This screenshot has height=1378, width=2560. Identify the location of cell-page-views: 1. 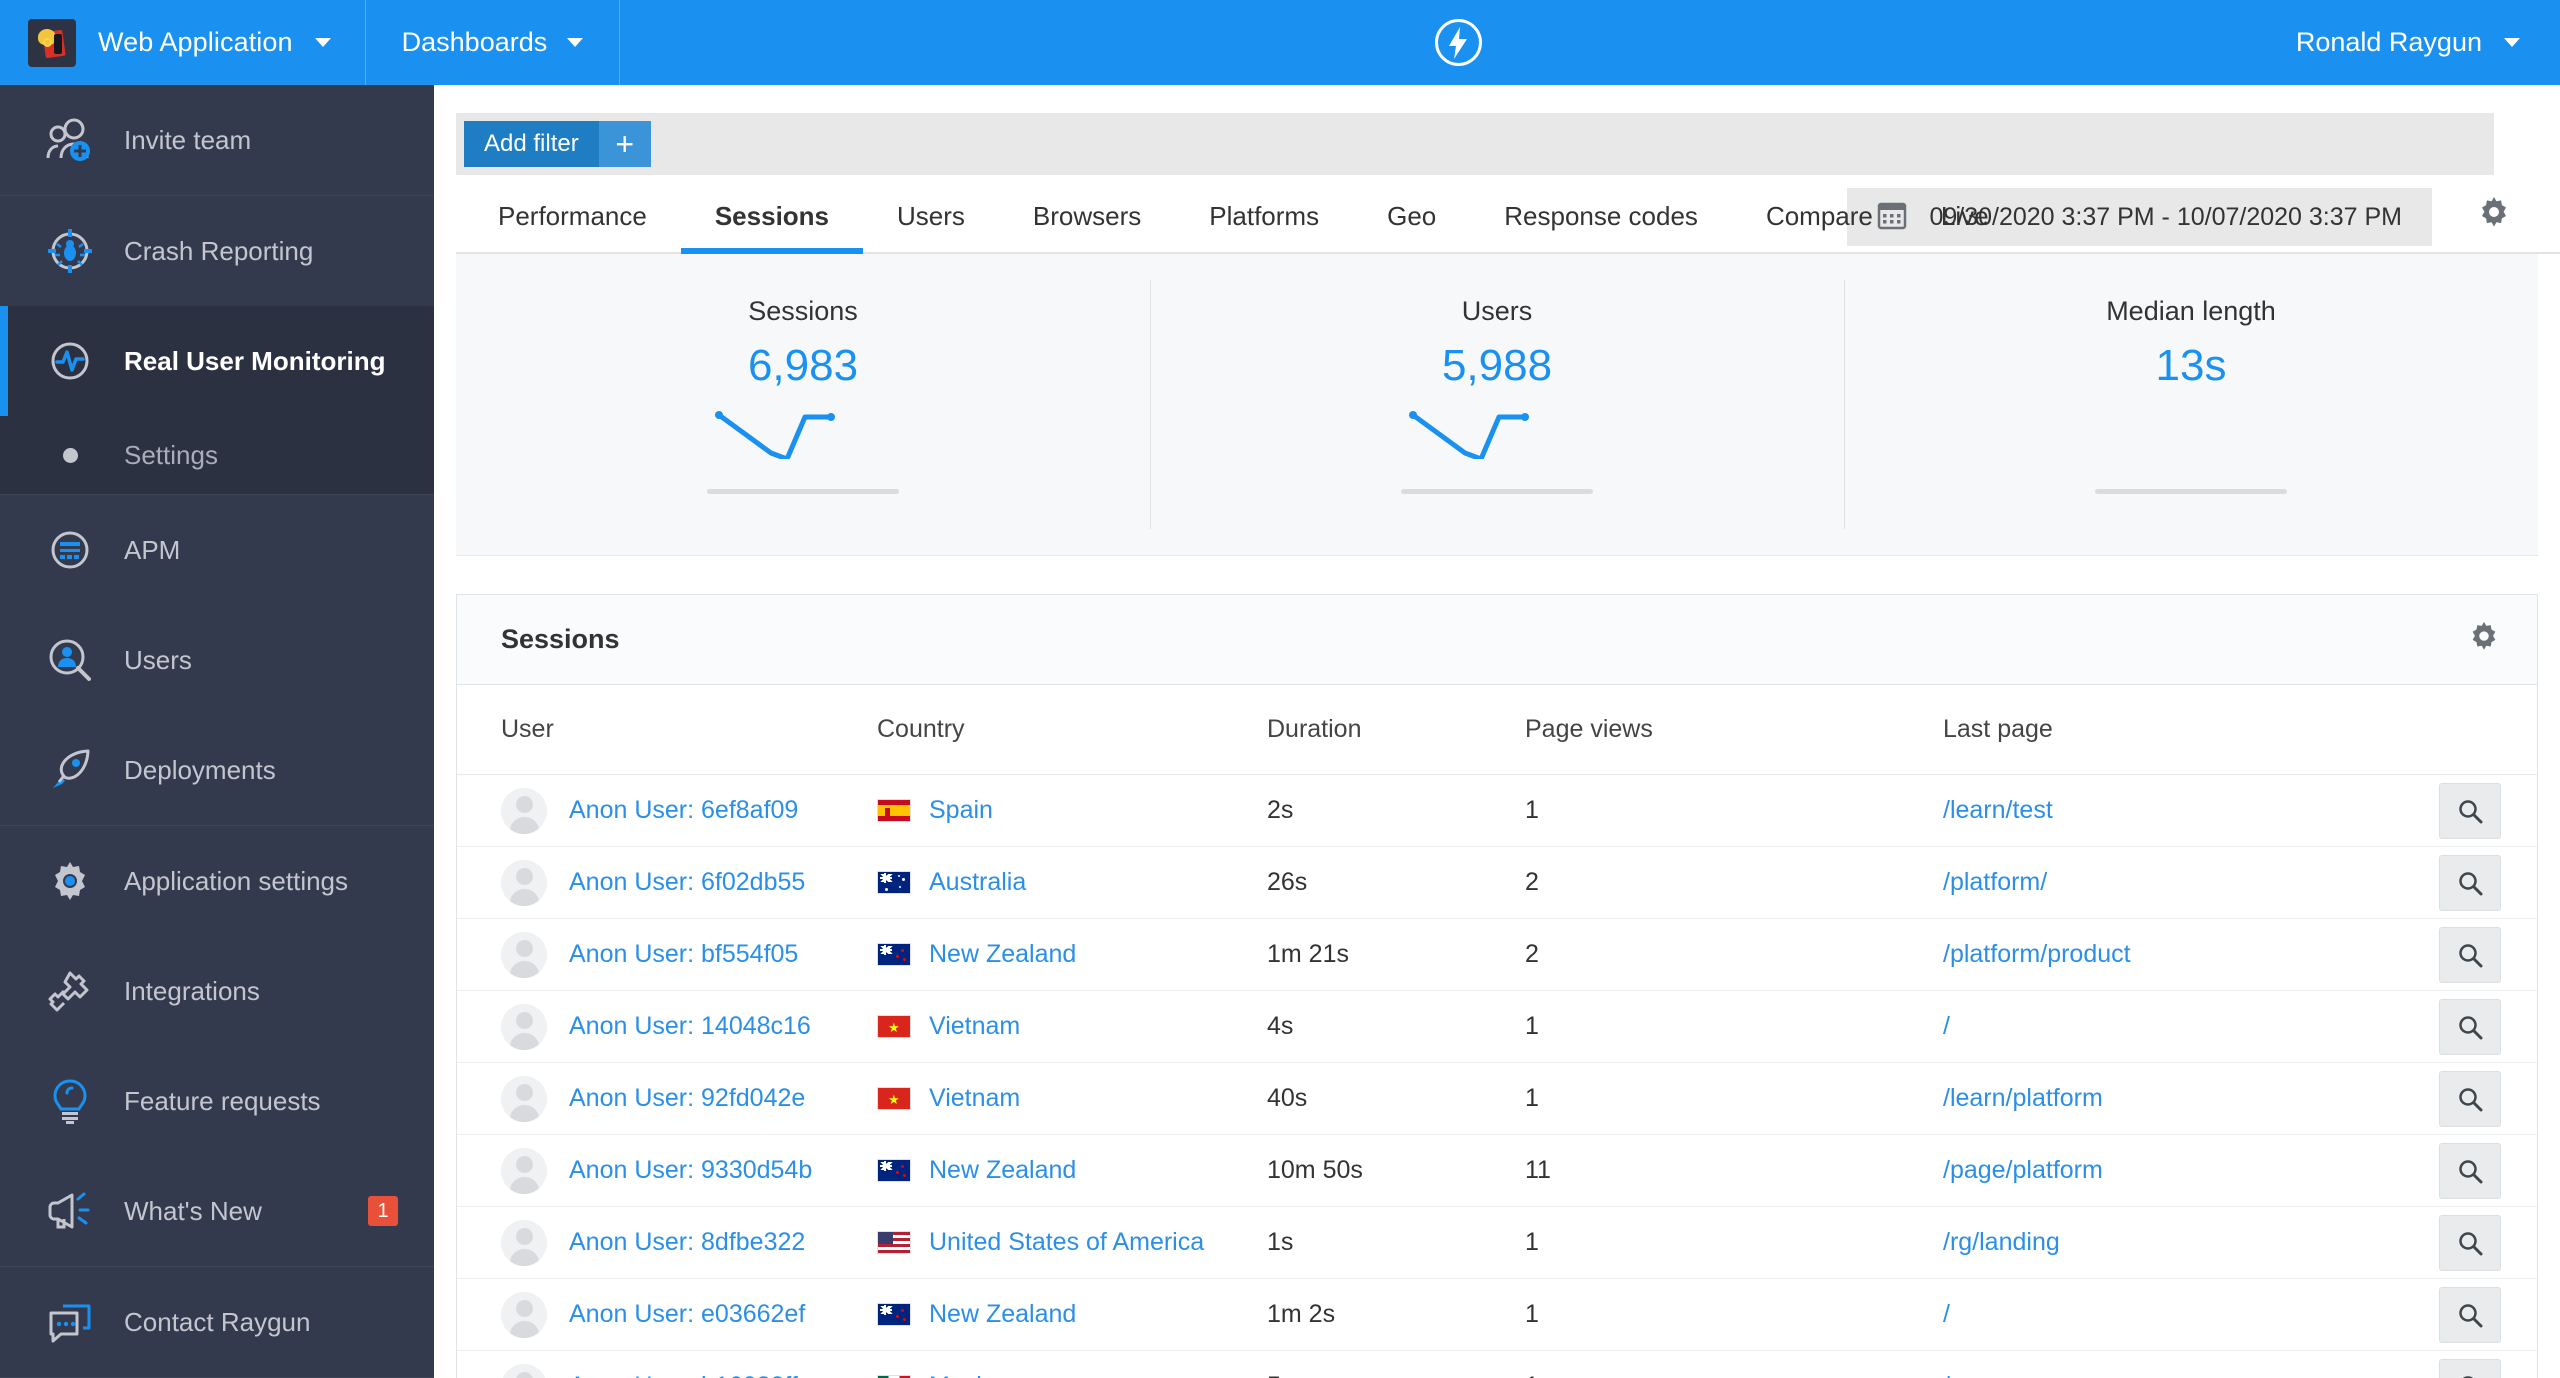
(1734, 1026).